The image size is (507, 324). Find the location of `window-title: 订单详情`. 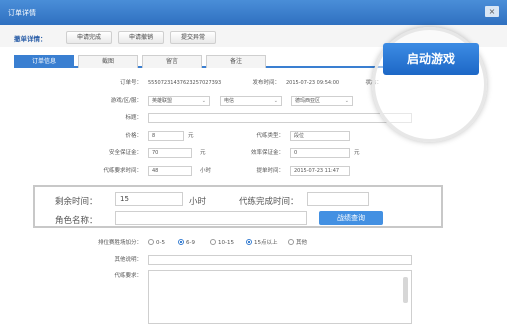

window-title: 订单详情 is located at coordinates (22, 13).